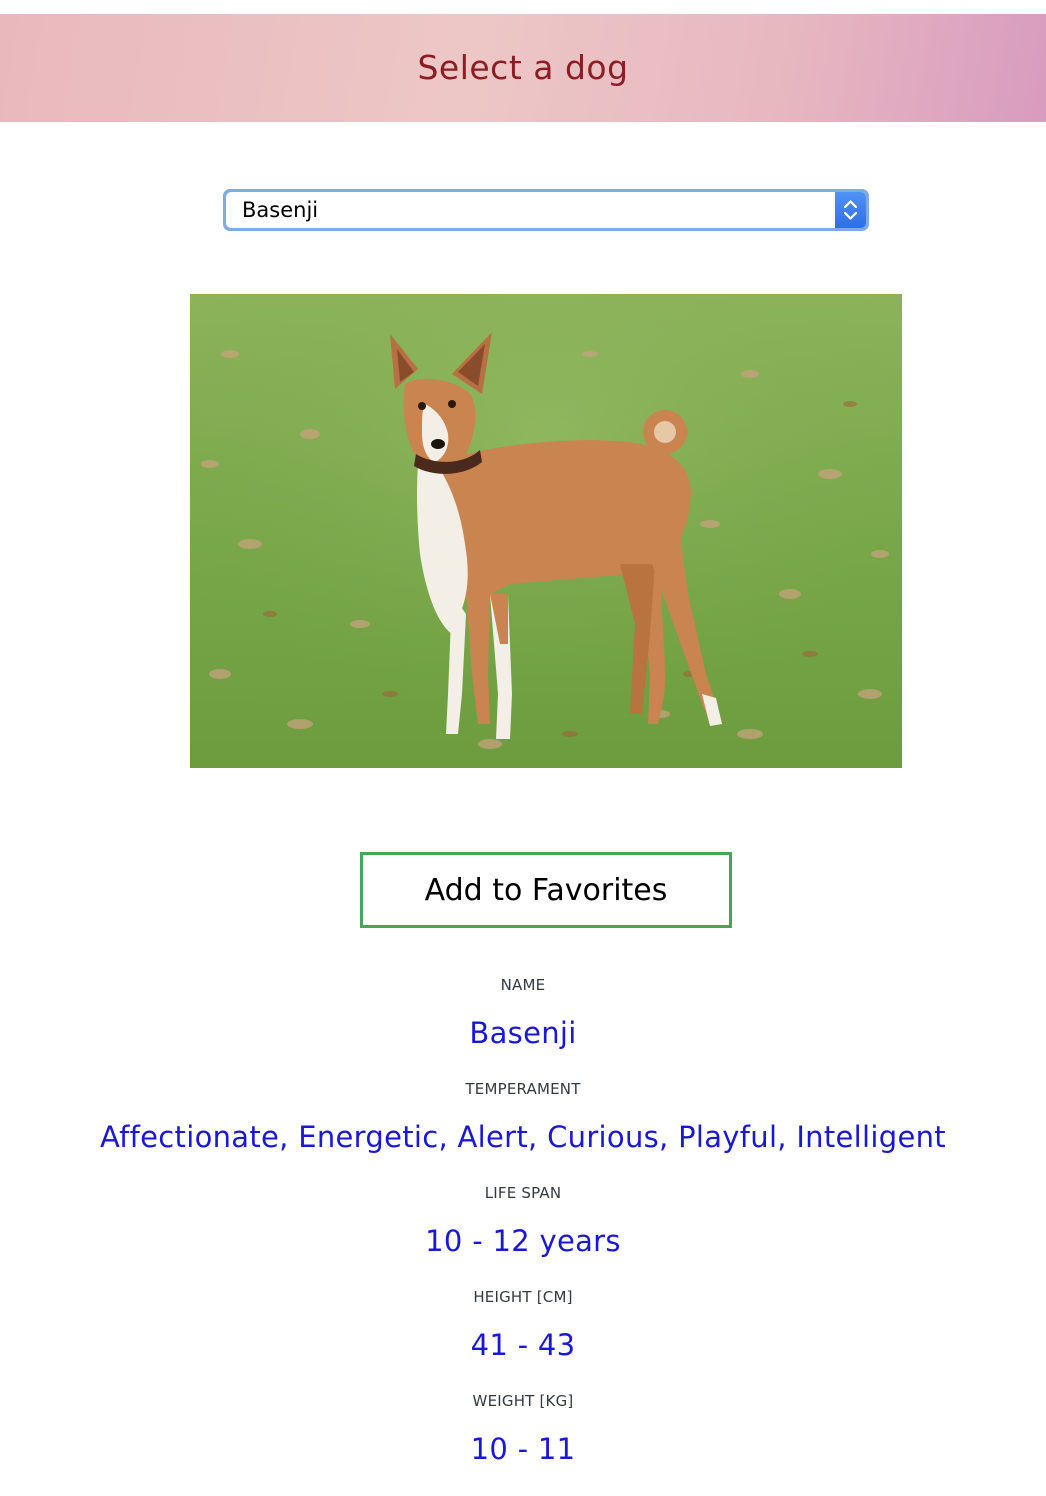 This screenshot has height=1496, width=1046. I want to click on height-value: 41 - 43, so click(523, 1345).